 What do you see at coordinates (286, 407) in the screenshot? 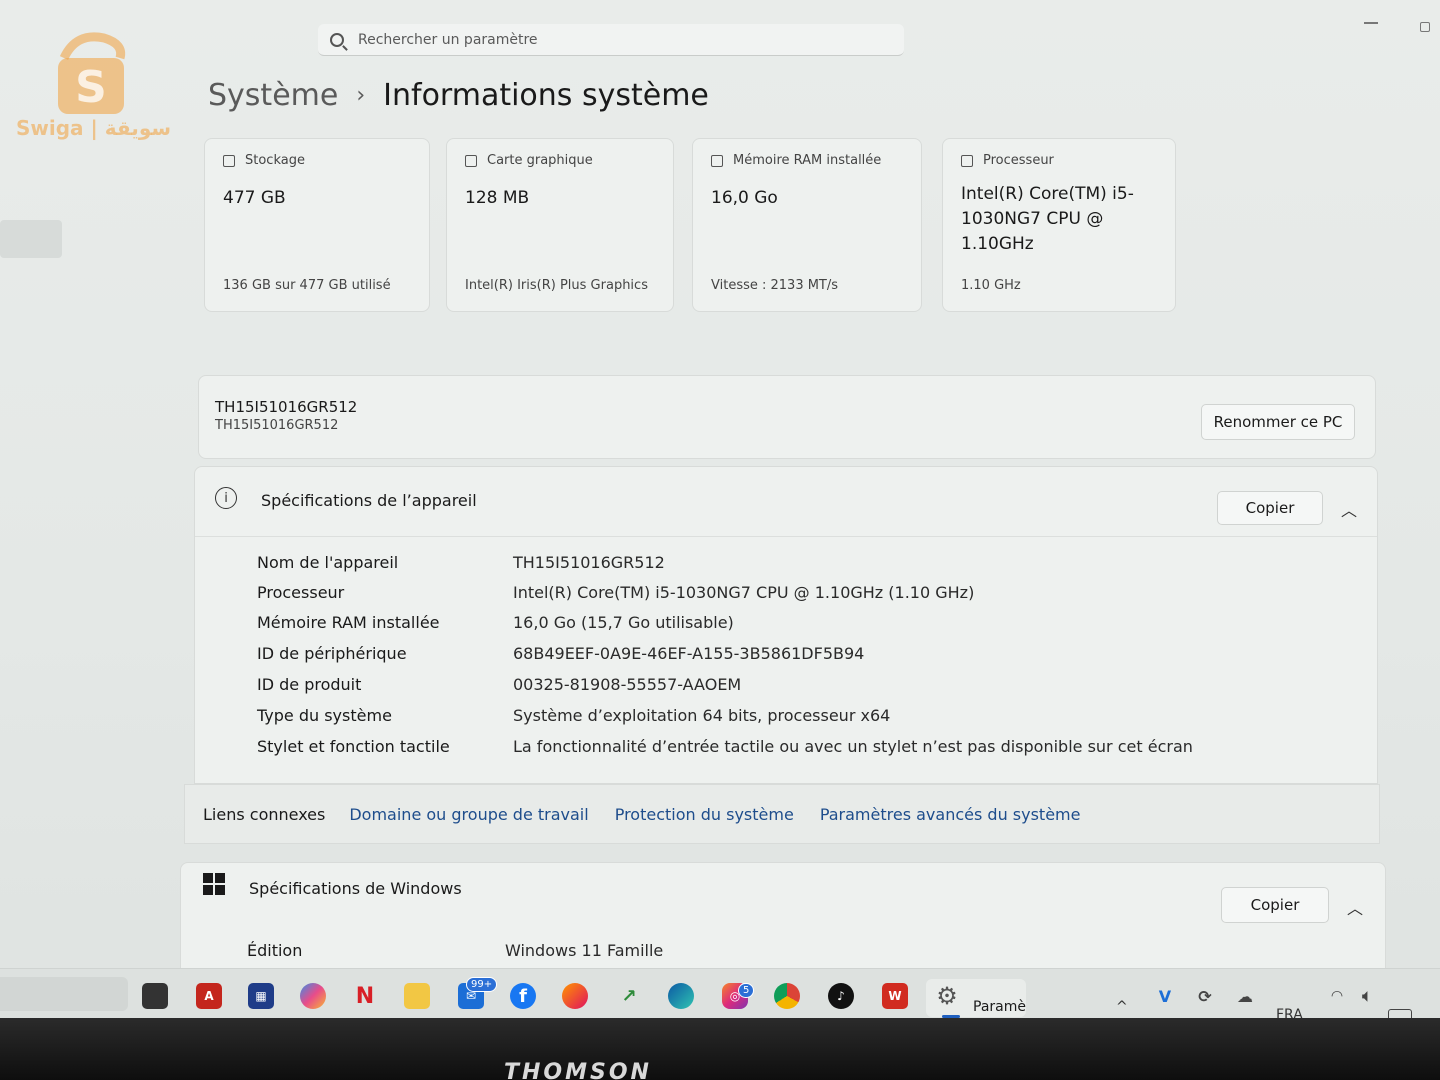
I see `pc-name: TH15I51016GR512` at bounding box center [286, 407].